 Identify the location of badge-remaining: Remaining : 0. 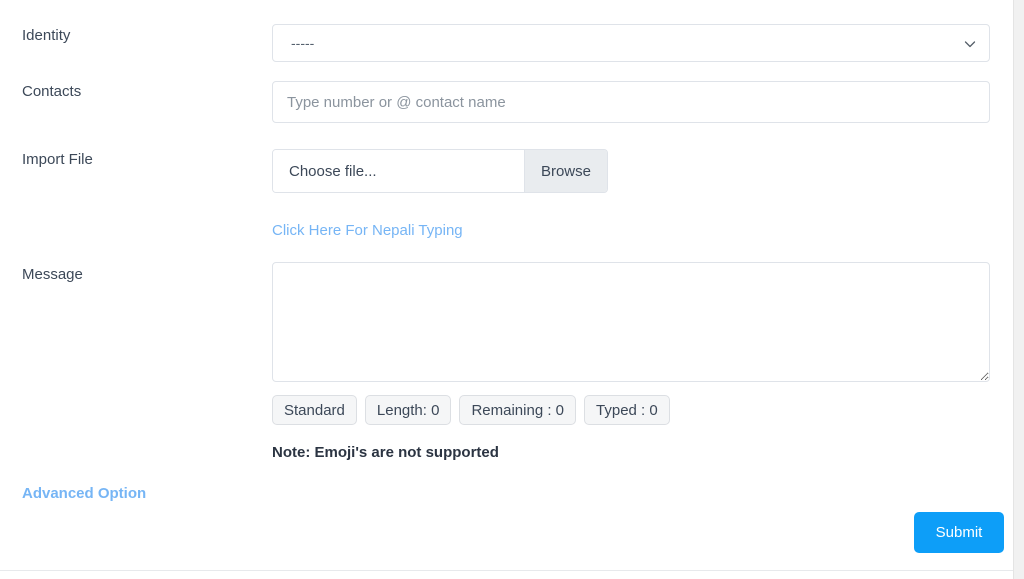
(518, 410).